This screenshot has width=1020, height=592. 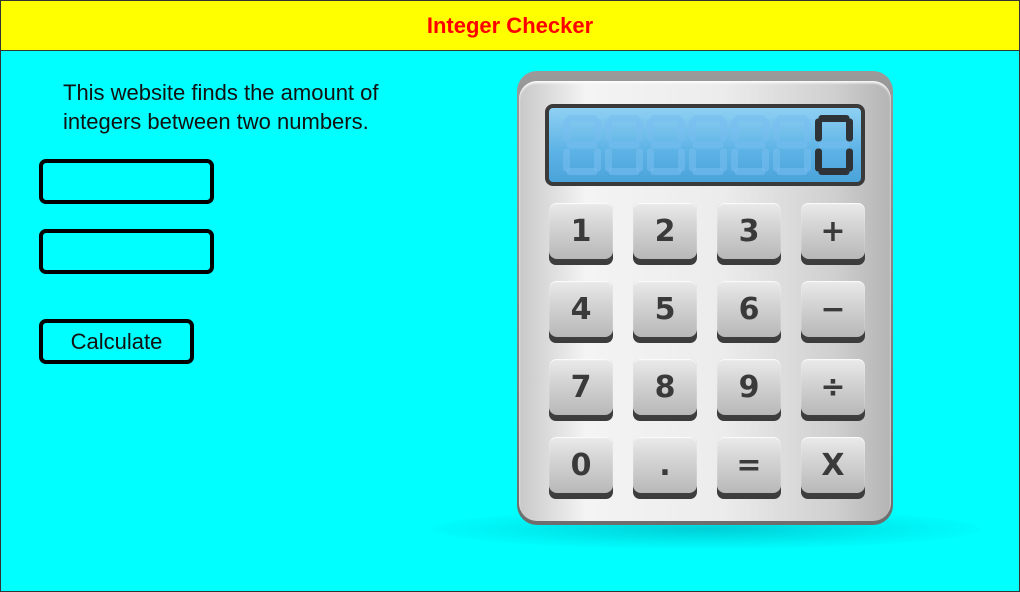 I want to click on key-label: 1, so click(x=581, y=231).